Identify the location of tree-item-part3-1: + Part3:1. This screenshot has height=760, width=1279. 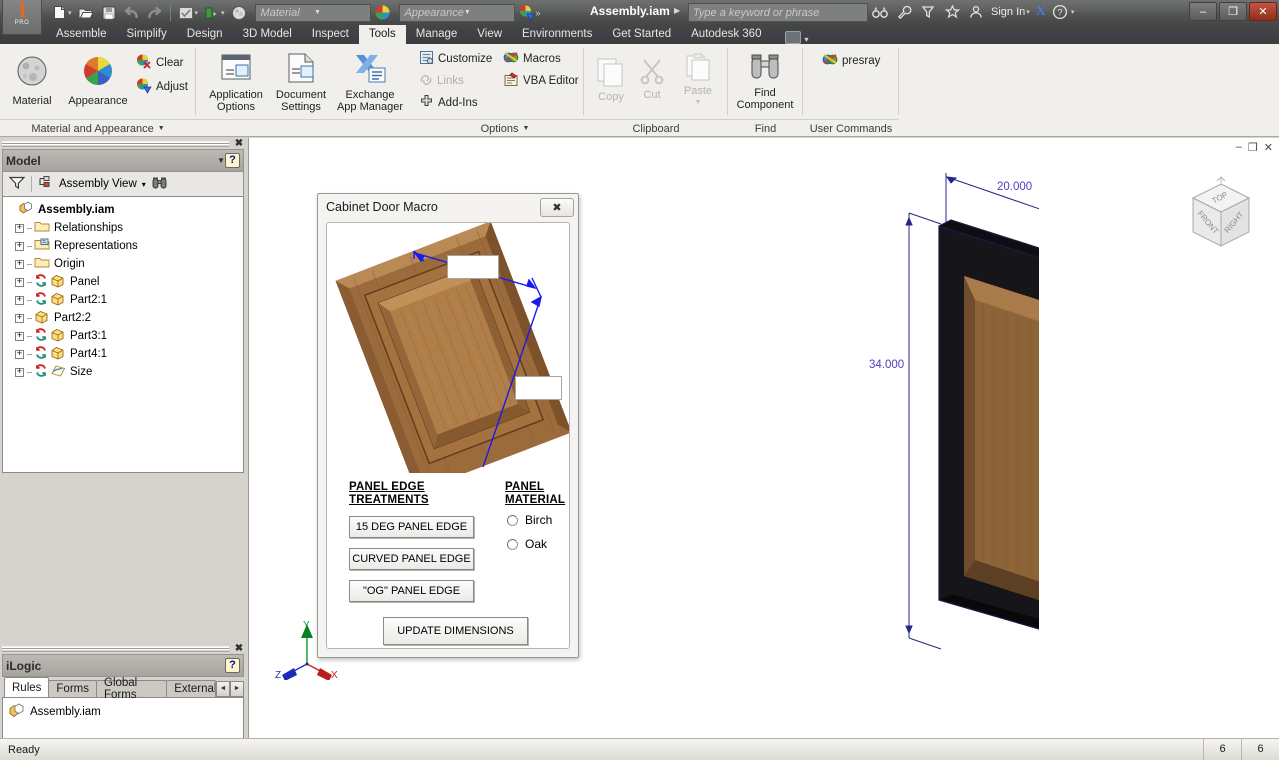
(124, 336).